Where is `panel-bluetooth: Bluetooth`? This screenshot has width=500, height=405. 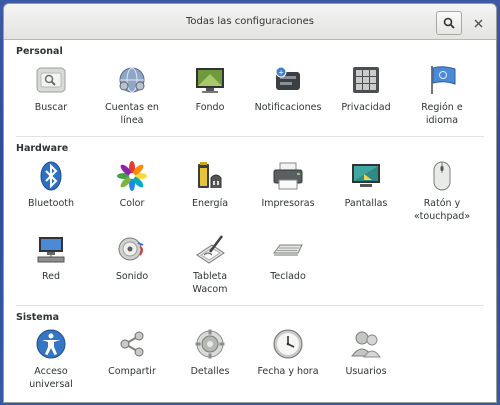 panel-bluetooth: Bluetooth is located at coordinates (51, 184).